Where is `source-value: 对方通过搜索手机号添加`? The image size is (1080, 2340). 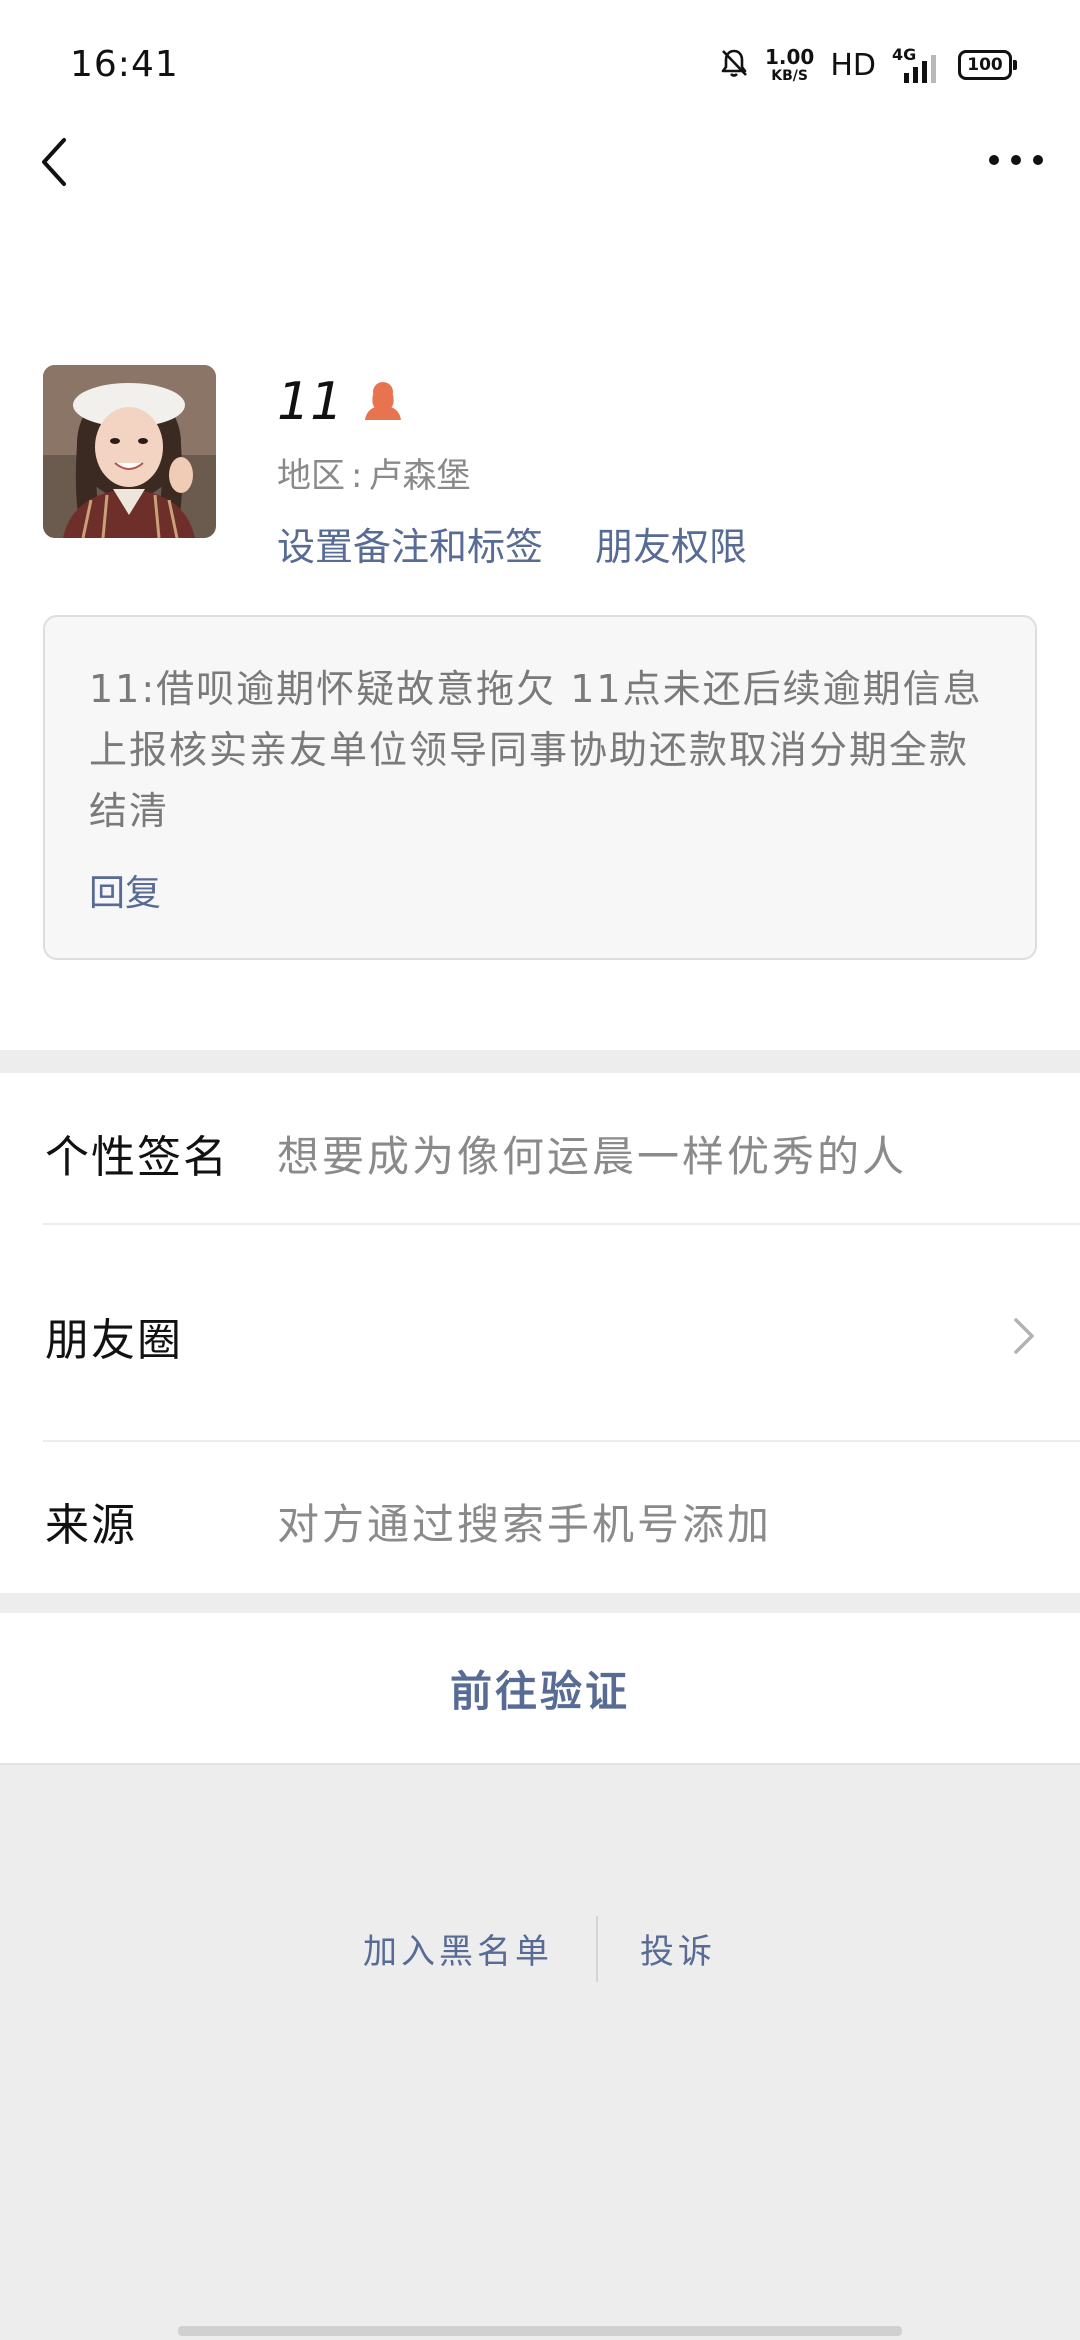
source-value: 对方通过搜索手机号添加 is located at coordinates (525, 1524).